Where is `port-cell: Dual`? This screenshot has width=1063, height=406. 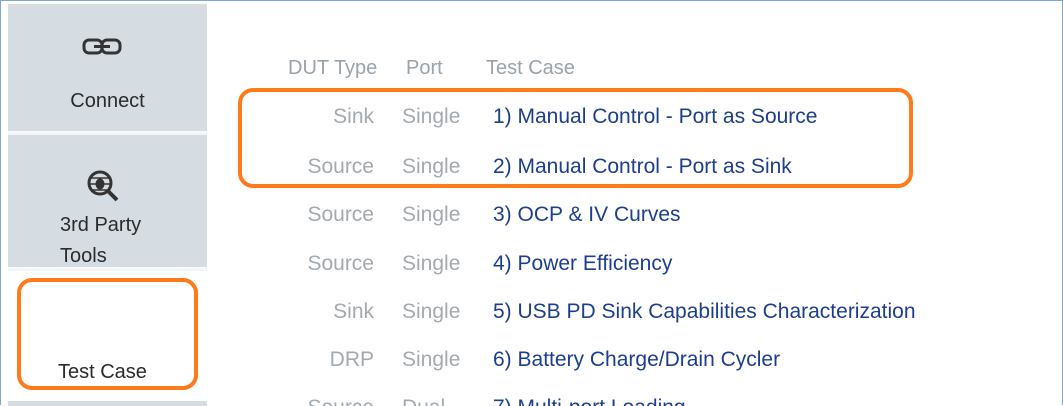
port-cell: Dual is located at coordinates (423, 399).